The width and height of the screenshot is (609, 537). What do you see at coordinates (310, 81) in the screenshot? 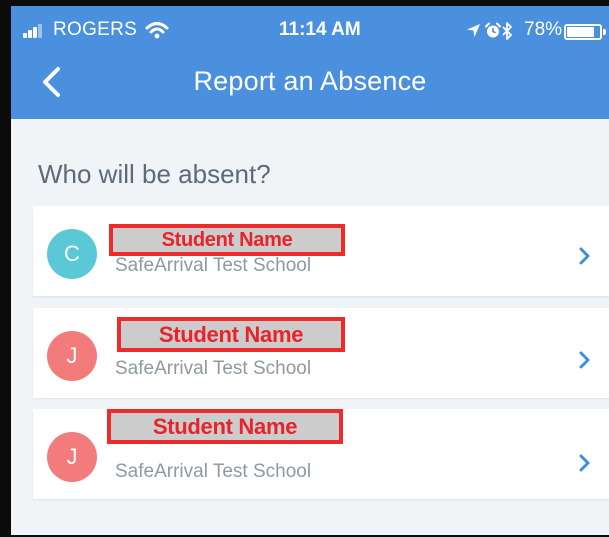
I see `page-title: Report an Absence` at bounding box center [310, 81].